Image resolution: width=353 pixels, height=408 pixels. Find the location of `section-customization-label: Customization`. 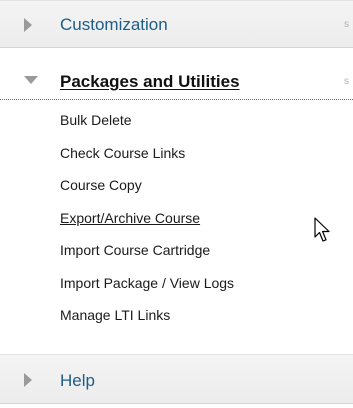

section-customization-label: Customization is located at coordinates (114, 25).